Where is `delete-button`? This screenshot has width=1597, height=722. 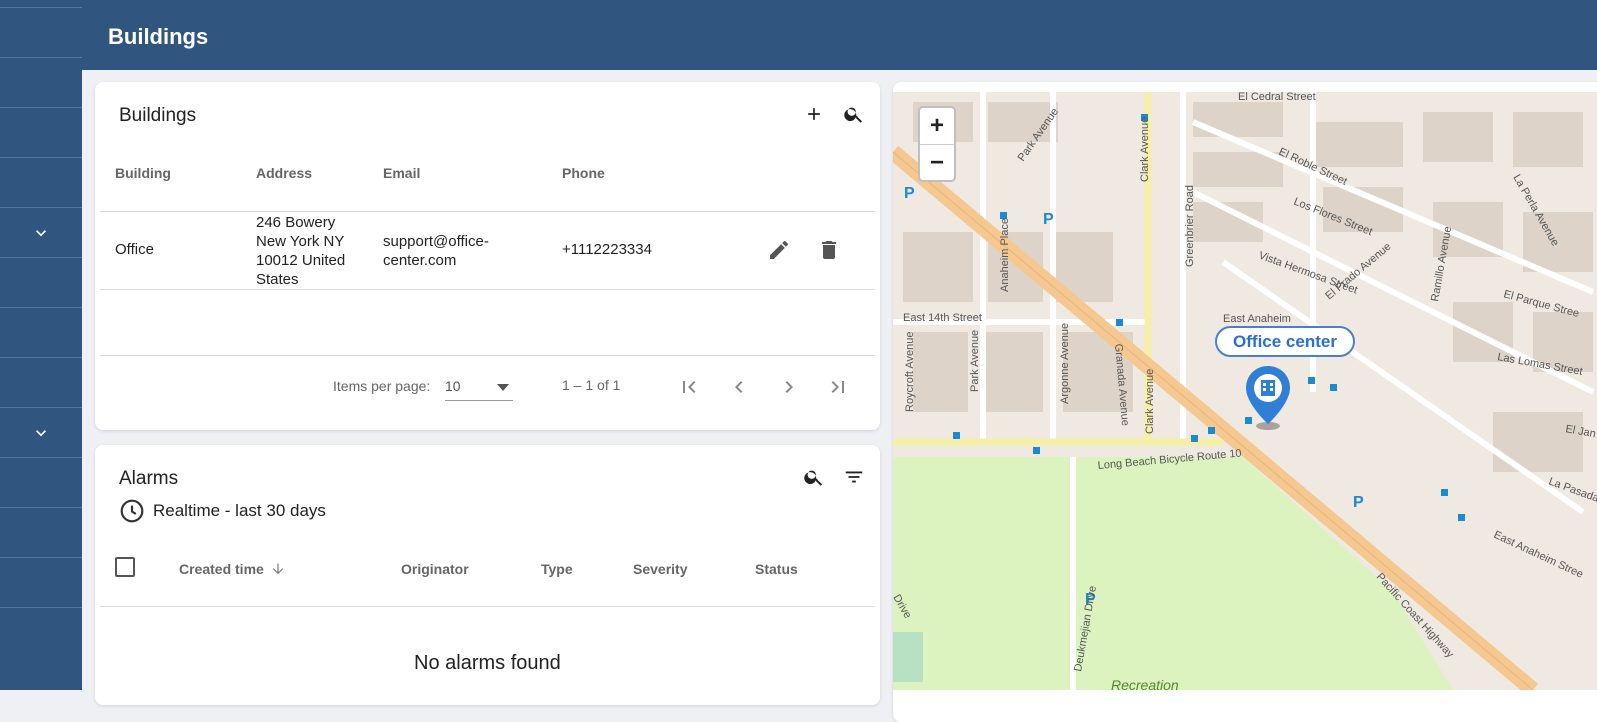
delete-button is located at coordinates (829, 250).